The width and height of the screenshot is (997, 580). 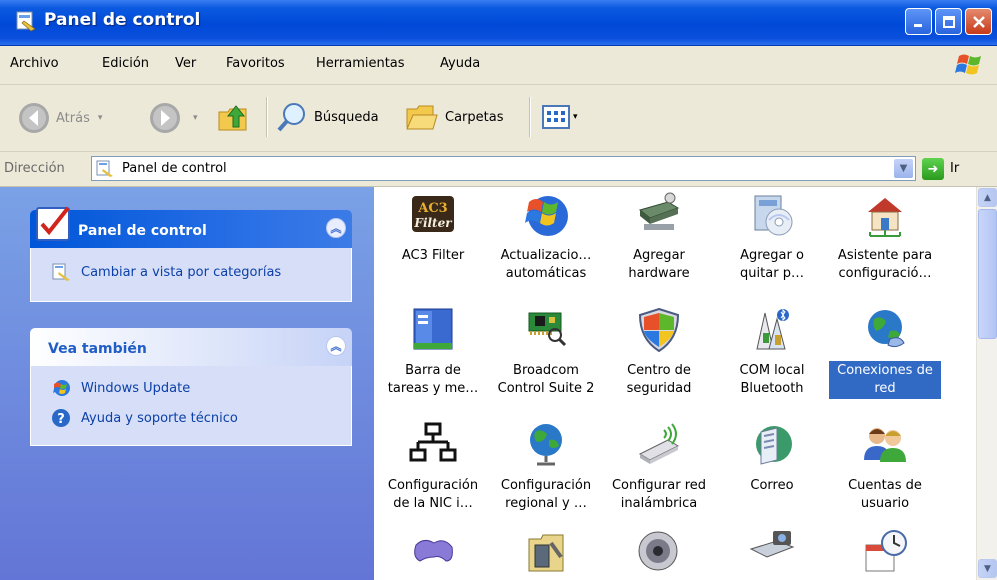 I want to click on up-folder-button, so click(x=233, y=117).